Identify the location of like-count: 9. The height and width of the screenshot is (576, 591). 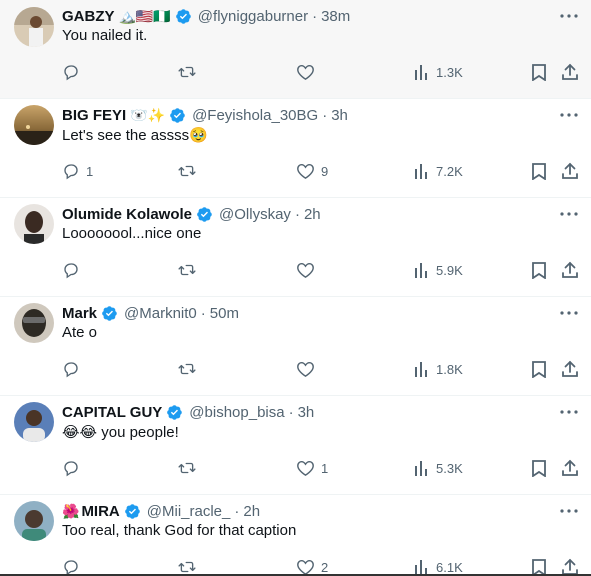
(325, 171).